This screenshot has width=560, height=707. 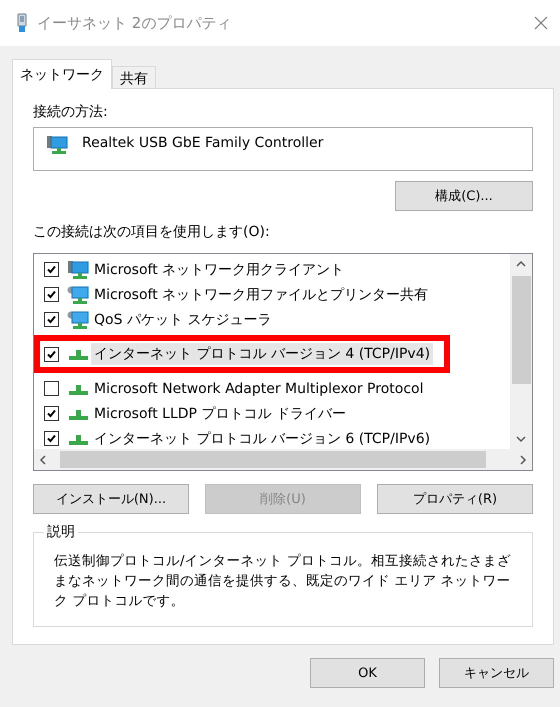 I want to click on horizontal-scrollbar, so click(x=283, y=459).